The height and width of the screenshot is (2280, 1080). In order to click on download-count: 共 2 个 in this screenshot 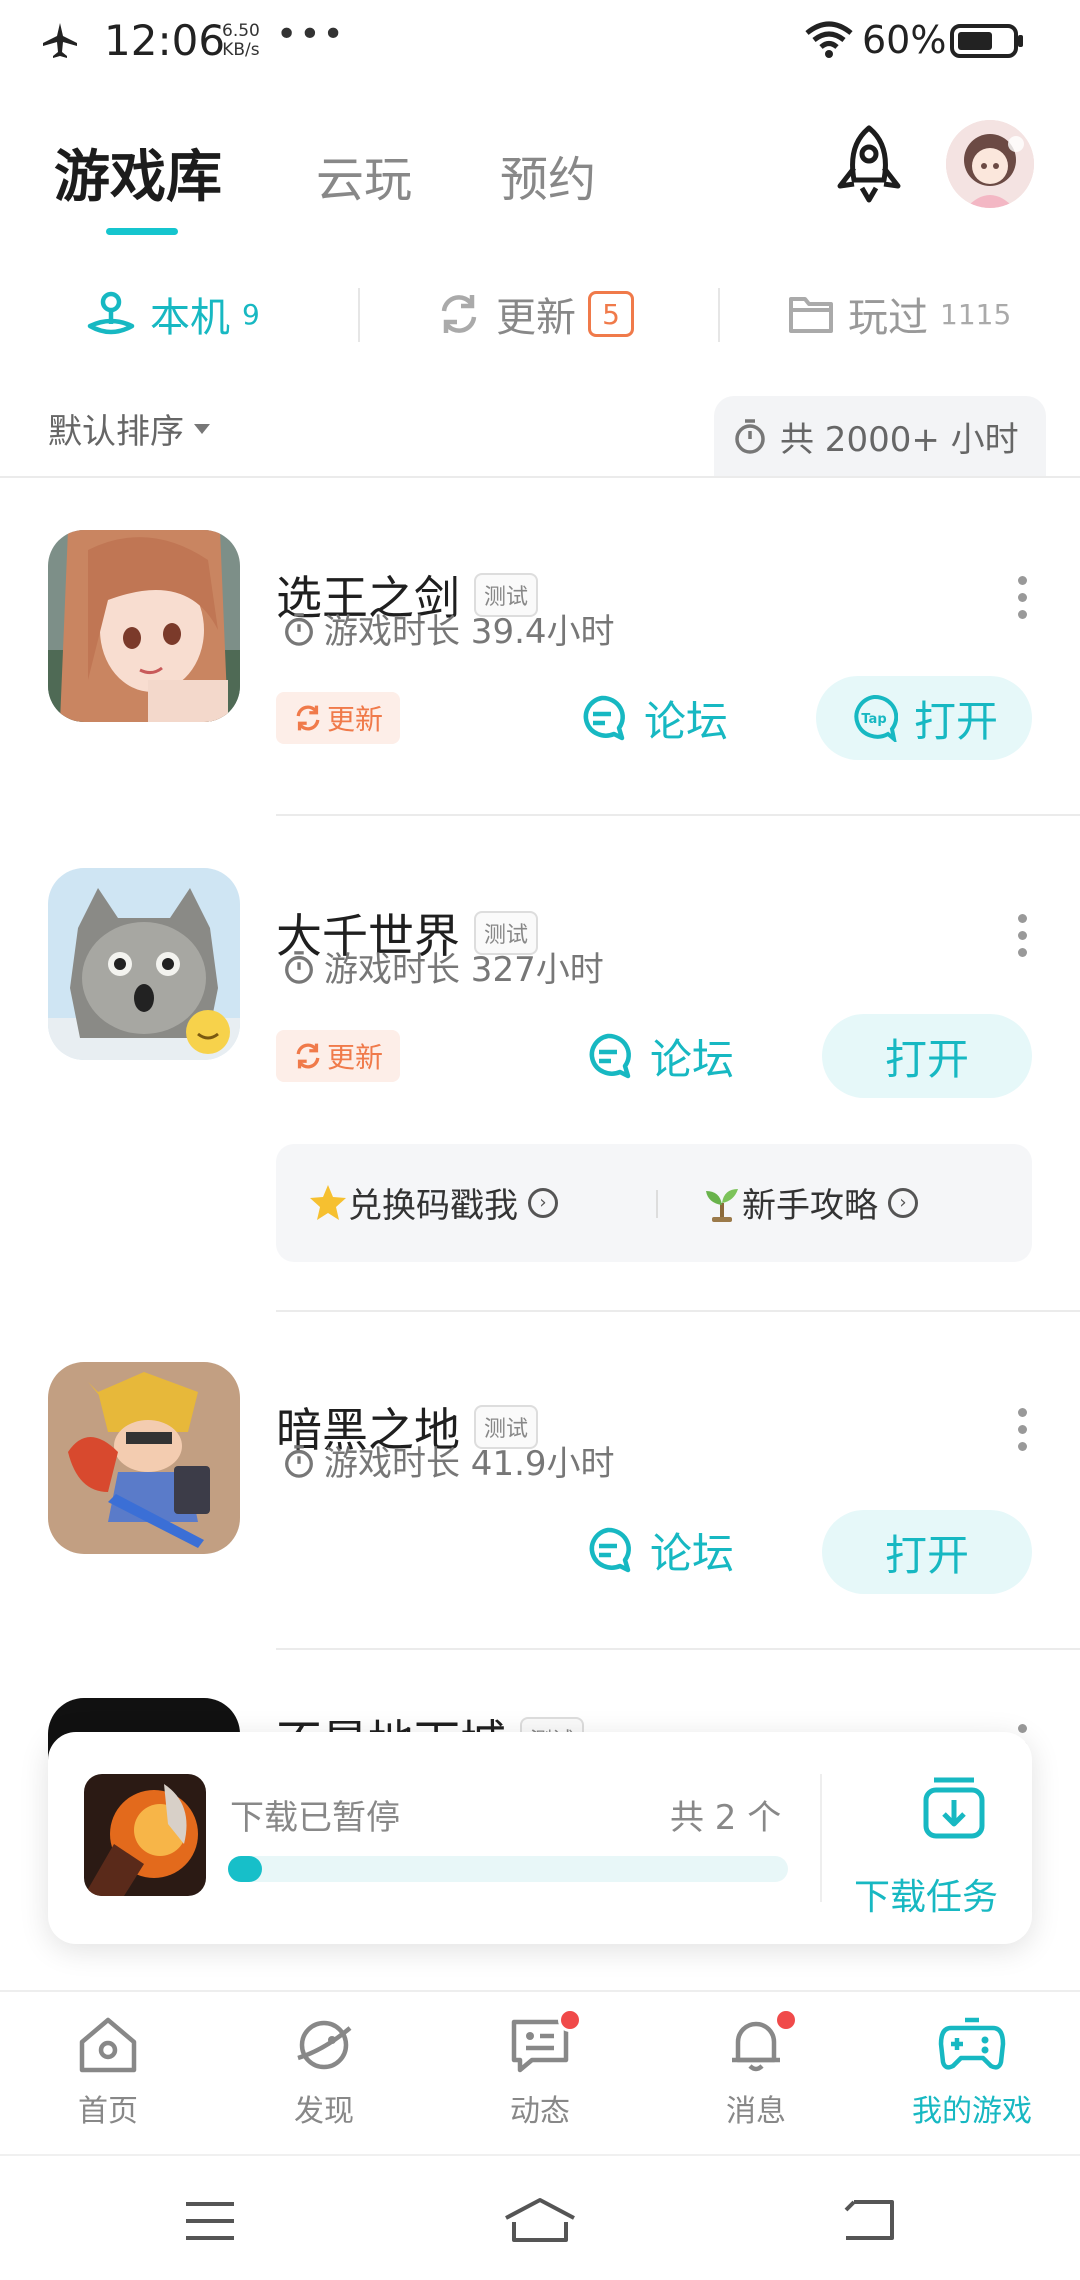, I will do `click(726, 1818)`.